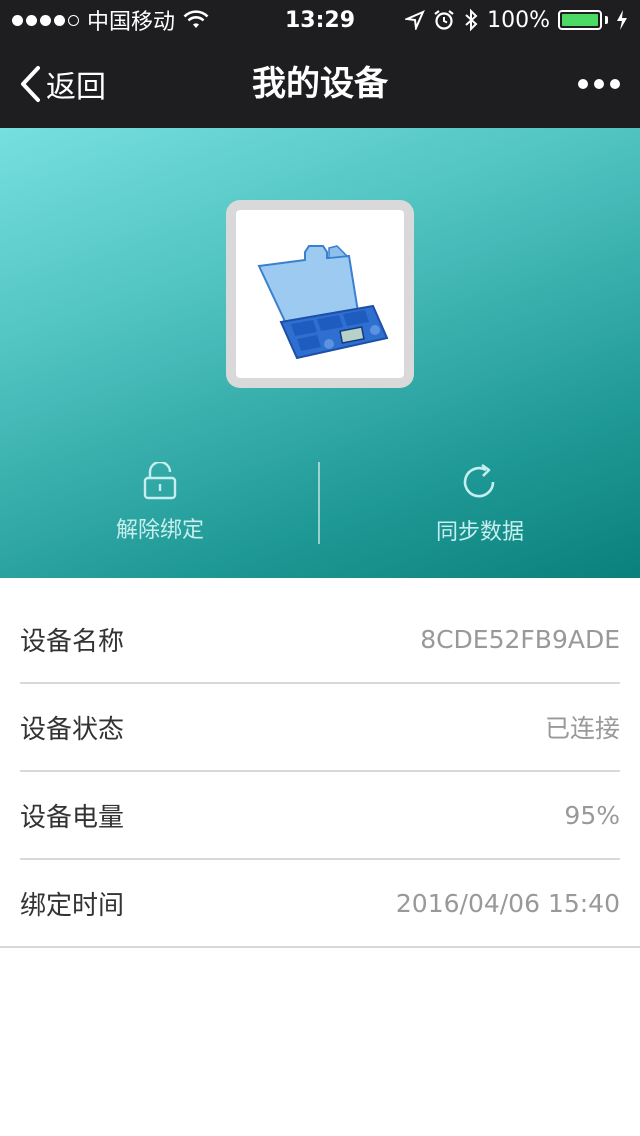  What do you see at coordinates (320, 20) in the screenshot?
I see `status-bar: 中国移动 13:29 100%` at bounding box center [320, 20].